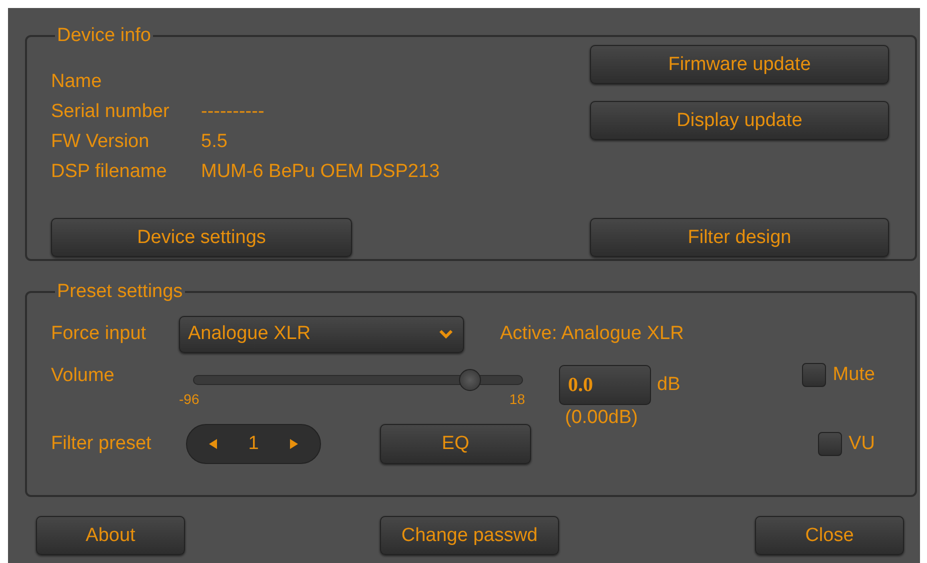 The image size is (927, 563). What do you see at coordinates (320, 172) in the screenshot?
I see `field-value: MUM-6 BePu OEM DSP213` at bounding box center [320, 172].